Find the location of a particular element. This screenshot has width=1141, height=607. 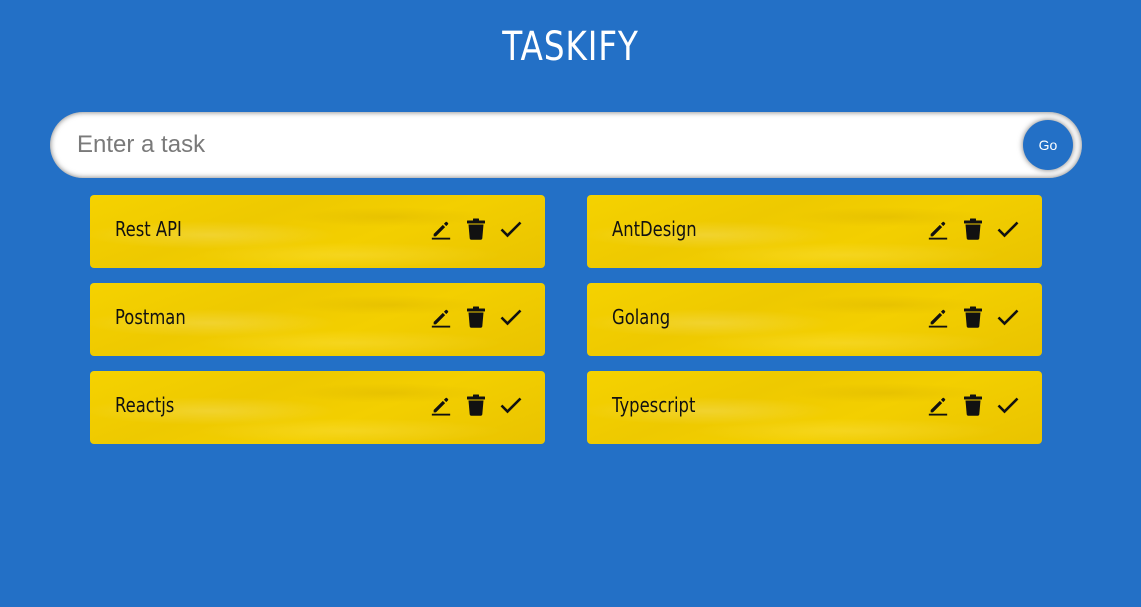

todo-card: Reactjs is located at coordinates (317, 407).